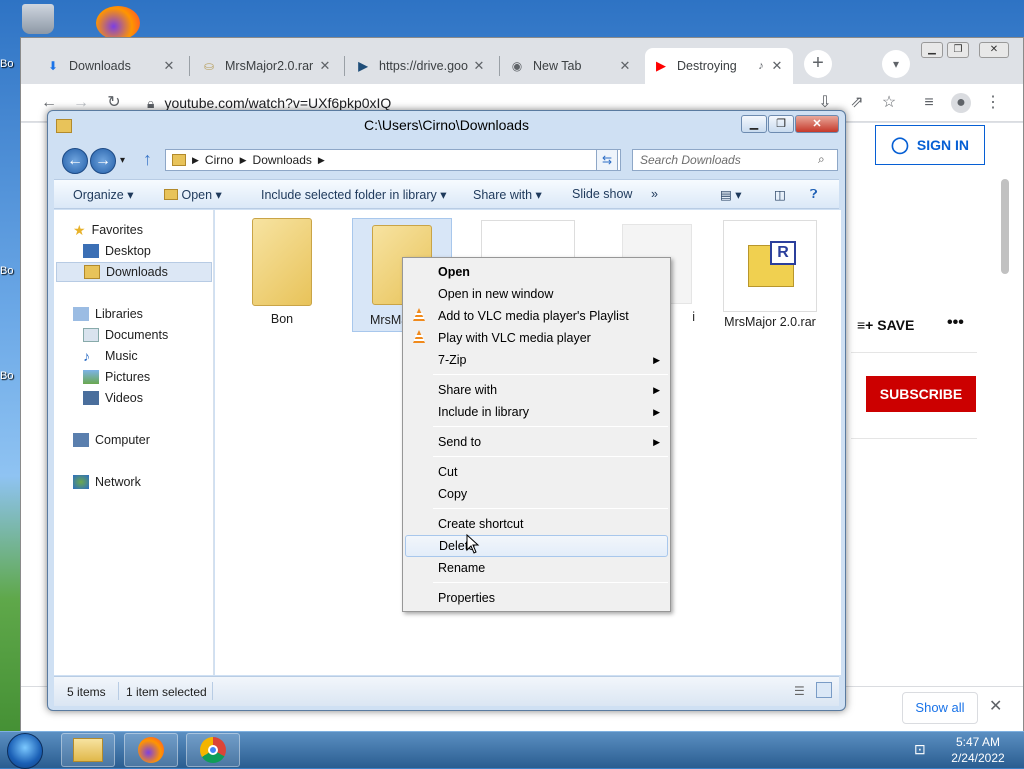 The width and height of the screenshot is (1024, 769). I want to click on taskbar-firefox, so click(151, 750).